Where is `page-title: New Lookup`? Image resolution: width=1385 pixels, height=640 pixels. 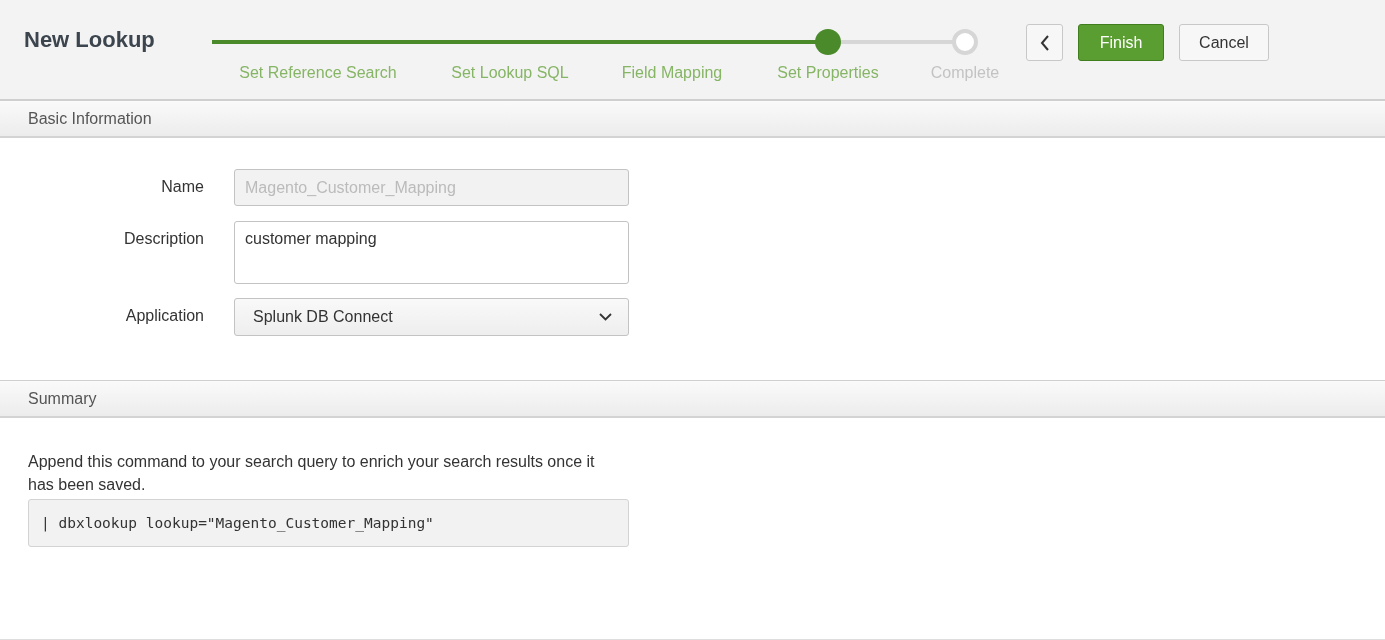
page-title: New Lookup is located at coordinates (89, 40).